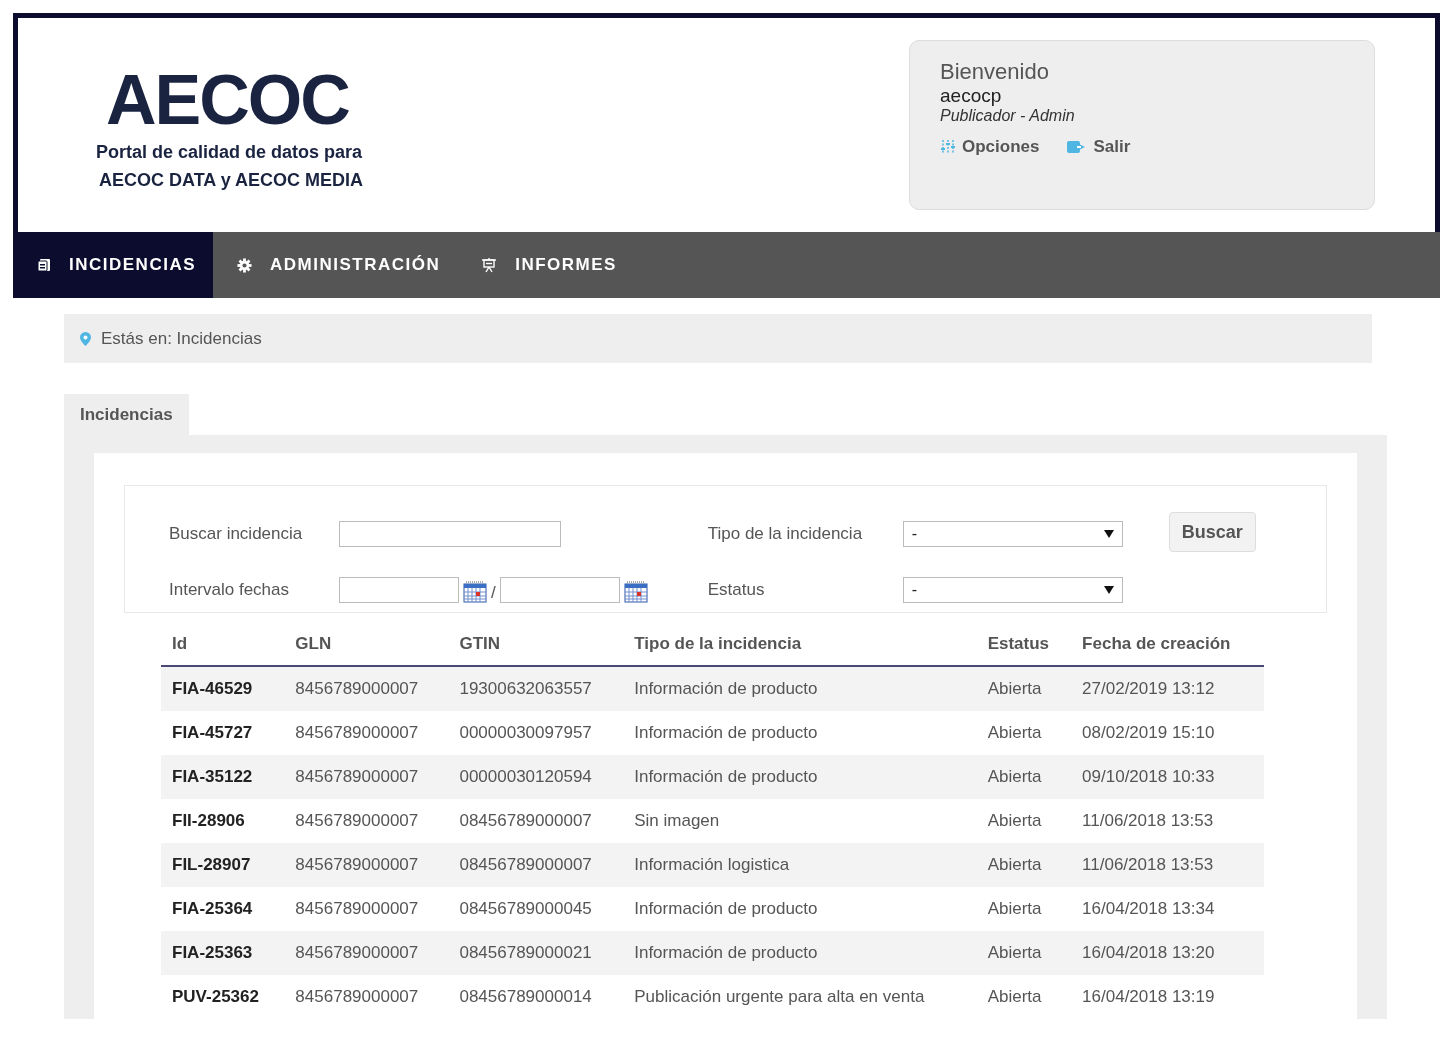  Describe the element at coordinates (223, 821) in the screenshot. I see `table-cell: FII-28906` at that location.